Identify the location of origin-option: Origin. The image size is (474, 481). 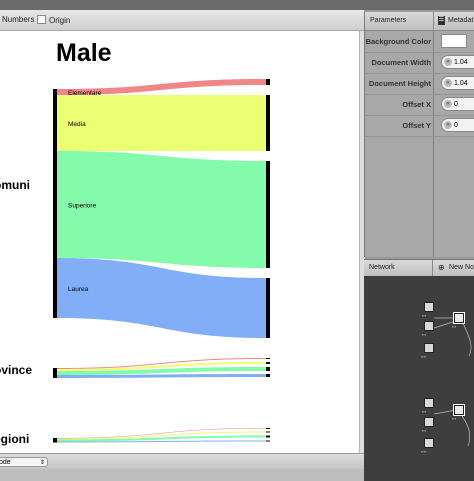
(53, 20).